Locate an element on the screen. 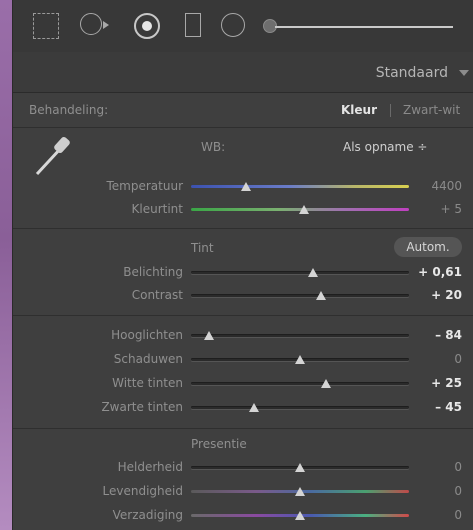 The image size is (473, 530). shadows-knob is located at coordinates (300, 359).